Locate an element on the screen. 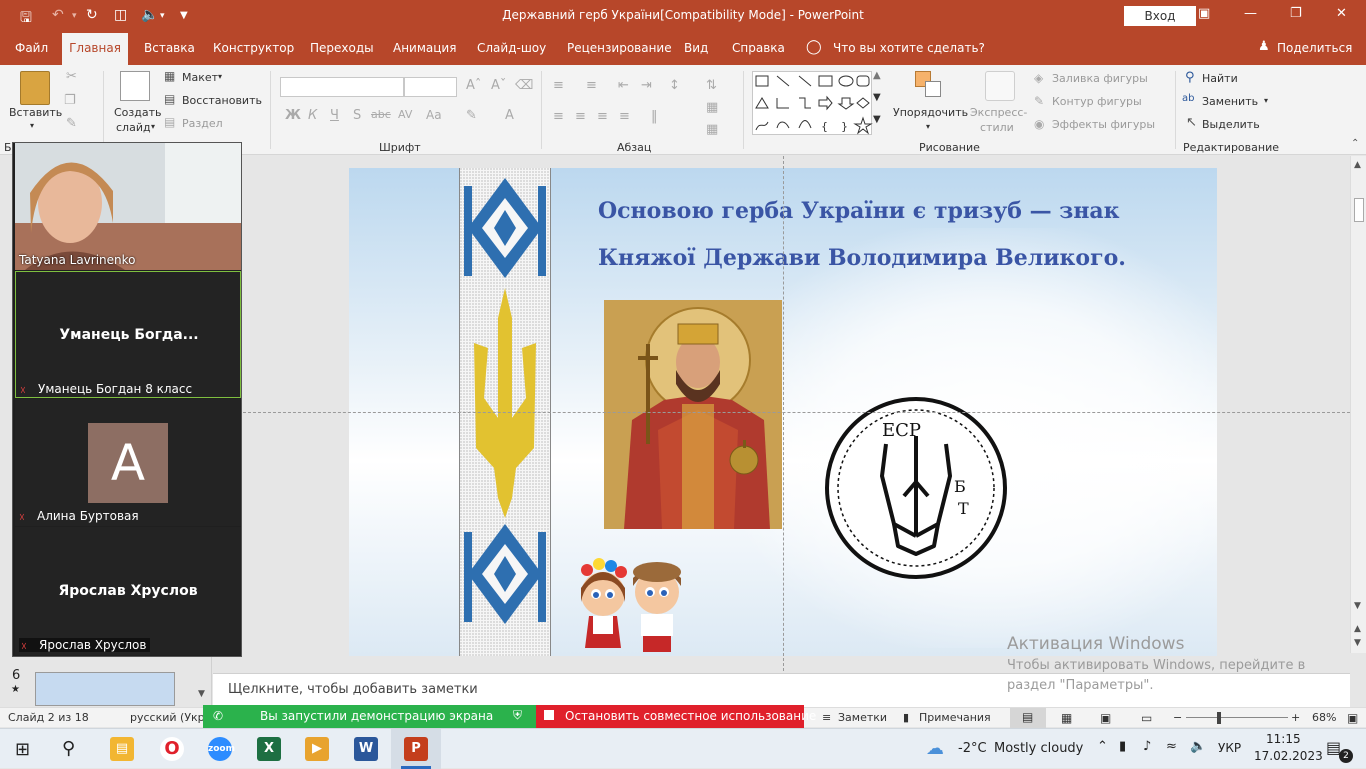 This screenshot has height=769, width=1366. underline-icon: Ч is located at coordinates (334, 115).